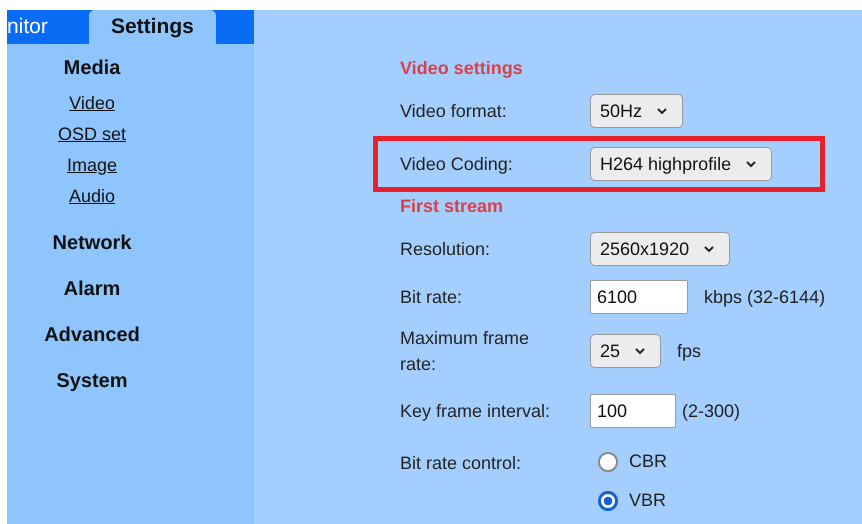 The width and height of the screenshot is (862, 524). I want to click on nav-section: Alarm, so click(92, 289).